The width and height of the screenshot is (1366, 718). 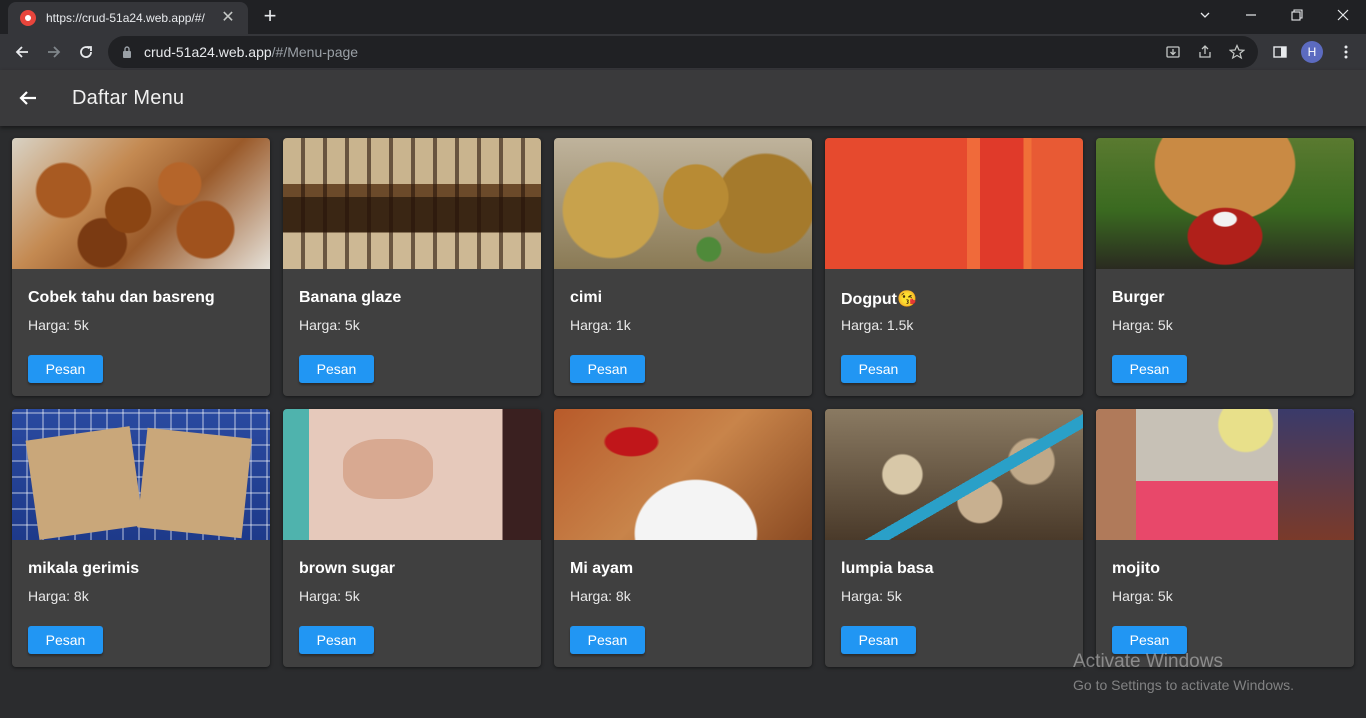 What do you see at coordinates (1280, 52) in the screenshot?
I see `side-panel-icon` at bounding box center [1280, 52].